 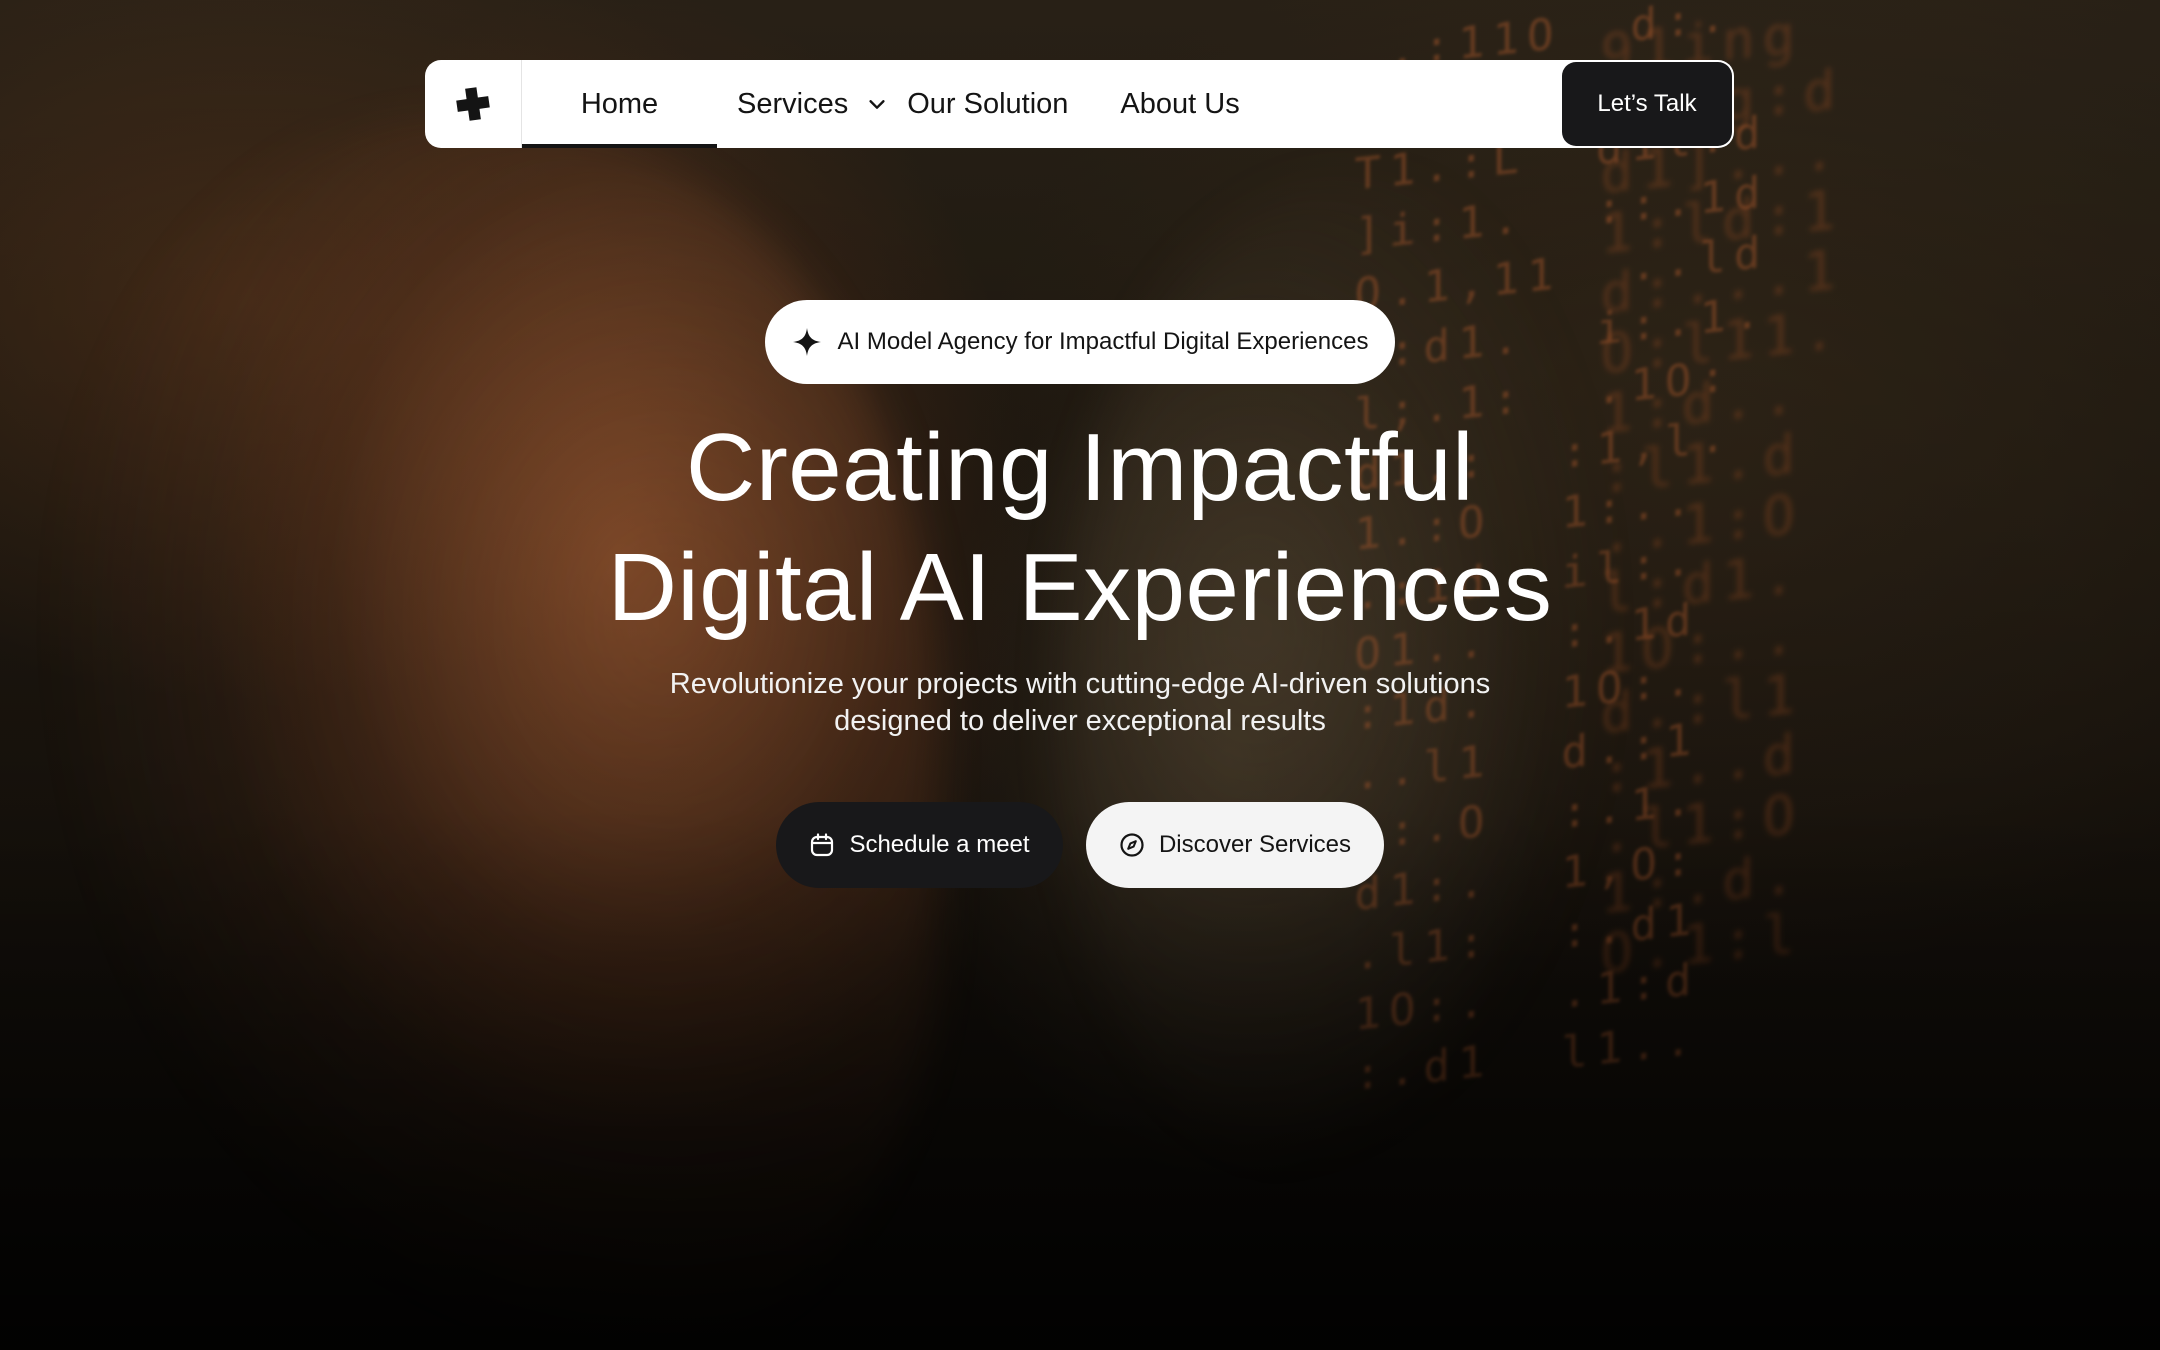 I want to click on discover-services-button: Discover Services, so click(x=1235, y=845).